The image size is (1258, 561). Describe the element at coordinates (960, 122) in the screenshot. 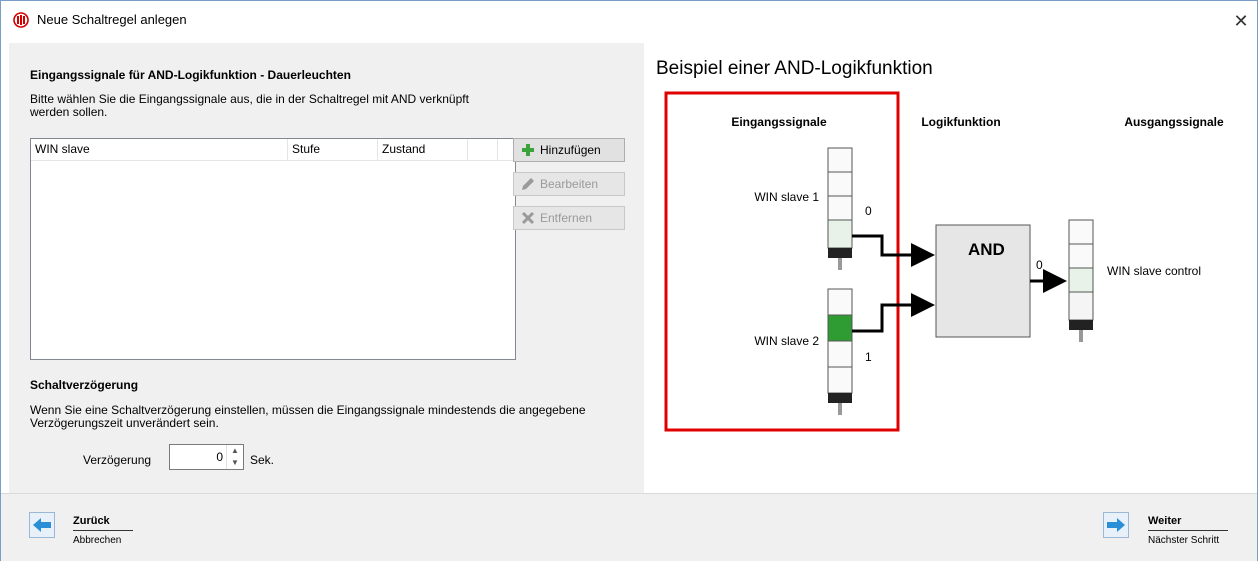

I see `col-logic-heading: Logikfunktion` at that location.